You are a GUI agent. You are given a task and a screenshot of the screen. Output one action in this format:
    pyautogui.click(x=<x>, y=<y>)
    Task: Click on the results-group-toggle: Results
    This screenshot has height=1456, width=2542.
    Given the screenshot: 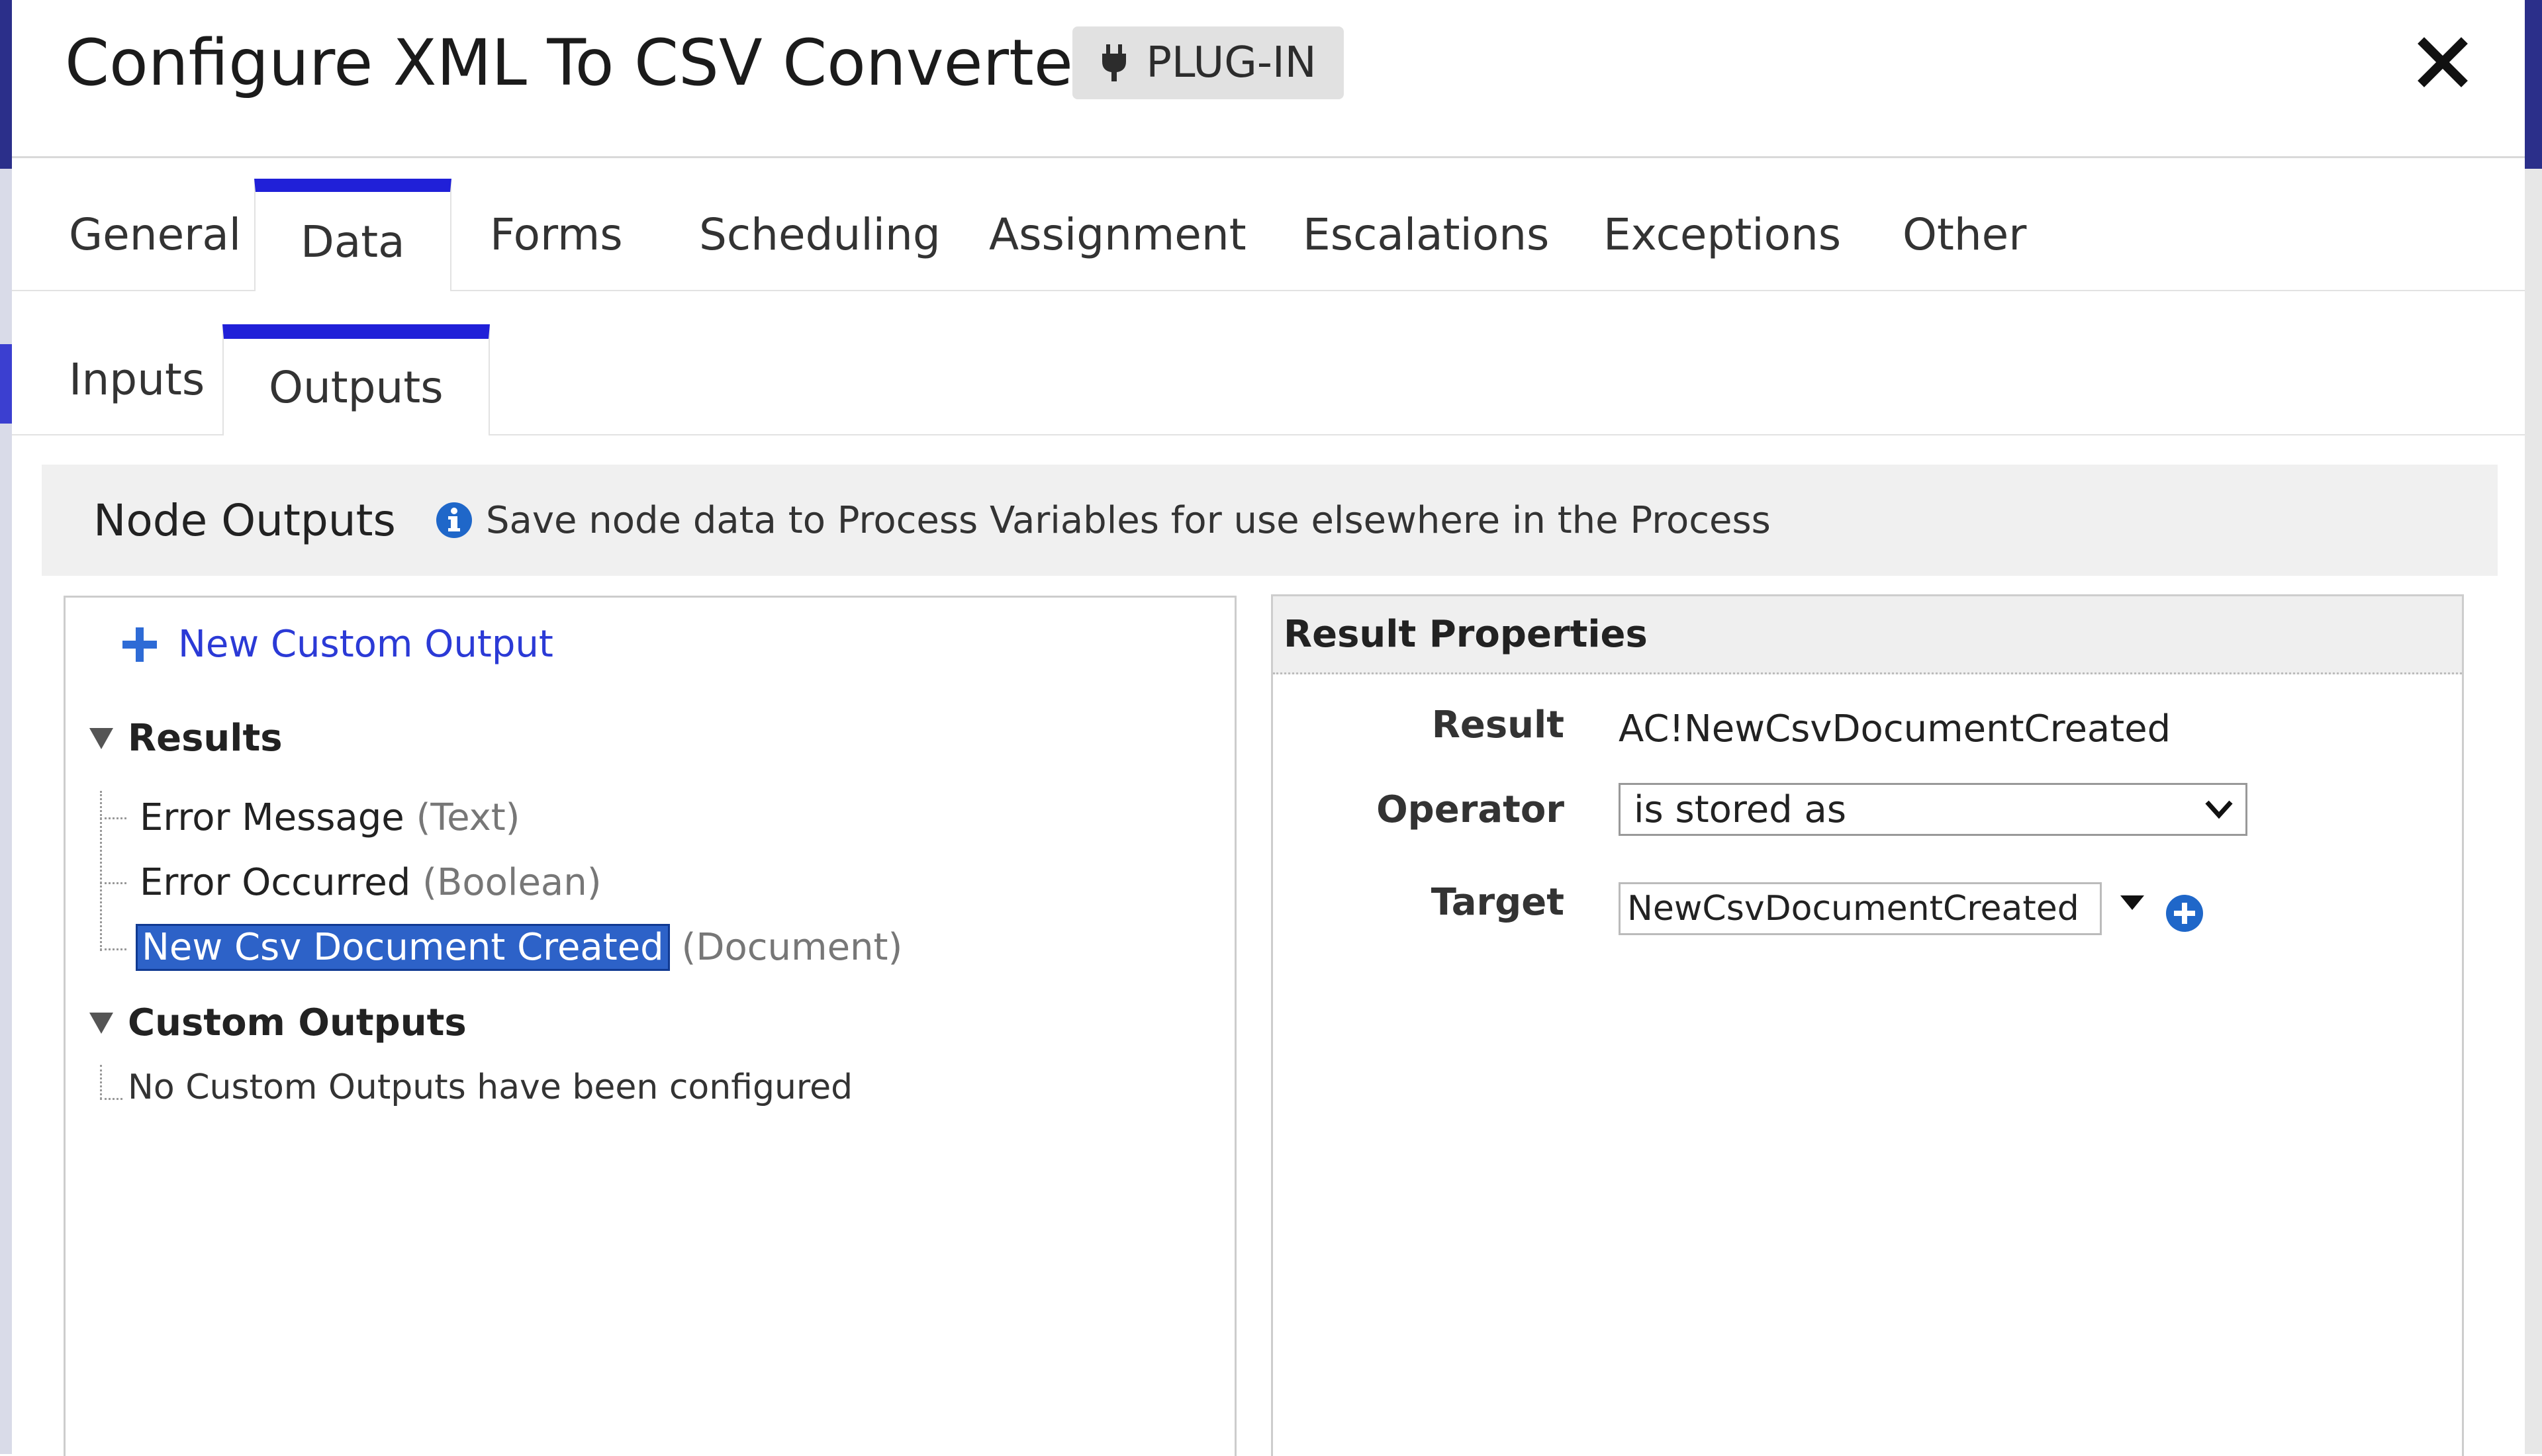 What is the action you would take?
    pyautogui.click(x=186, y=738)
    